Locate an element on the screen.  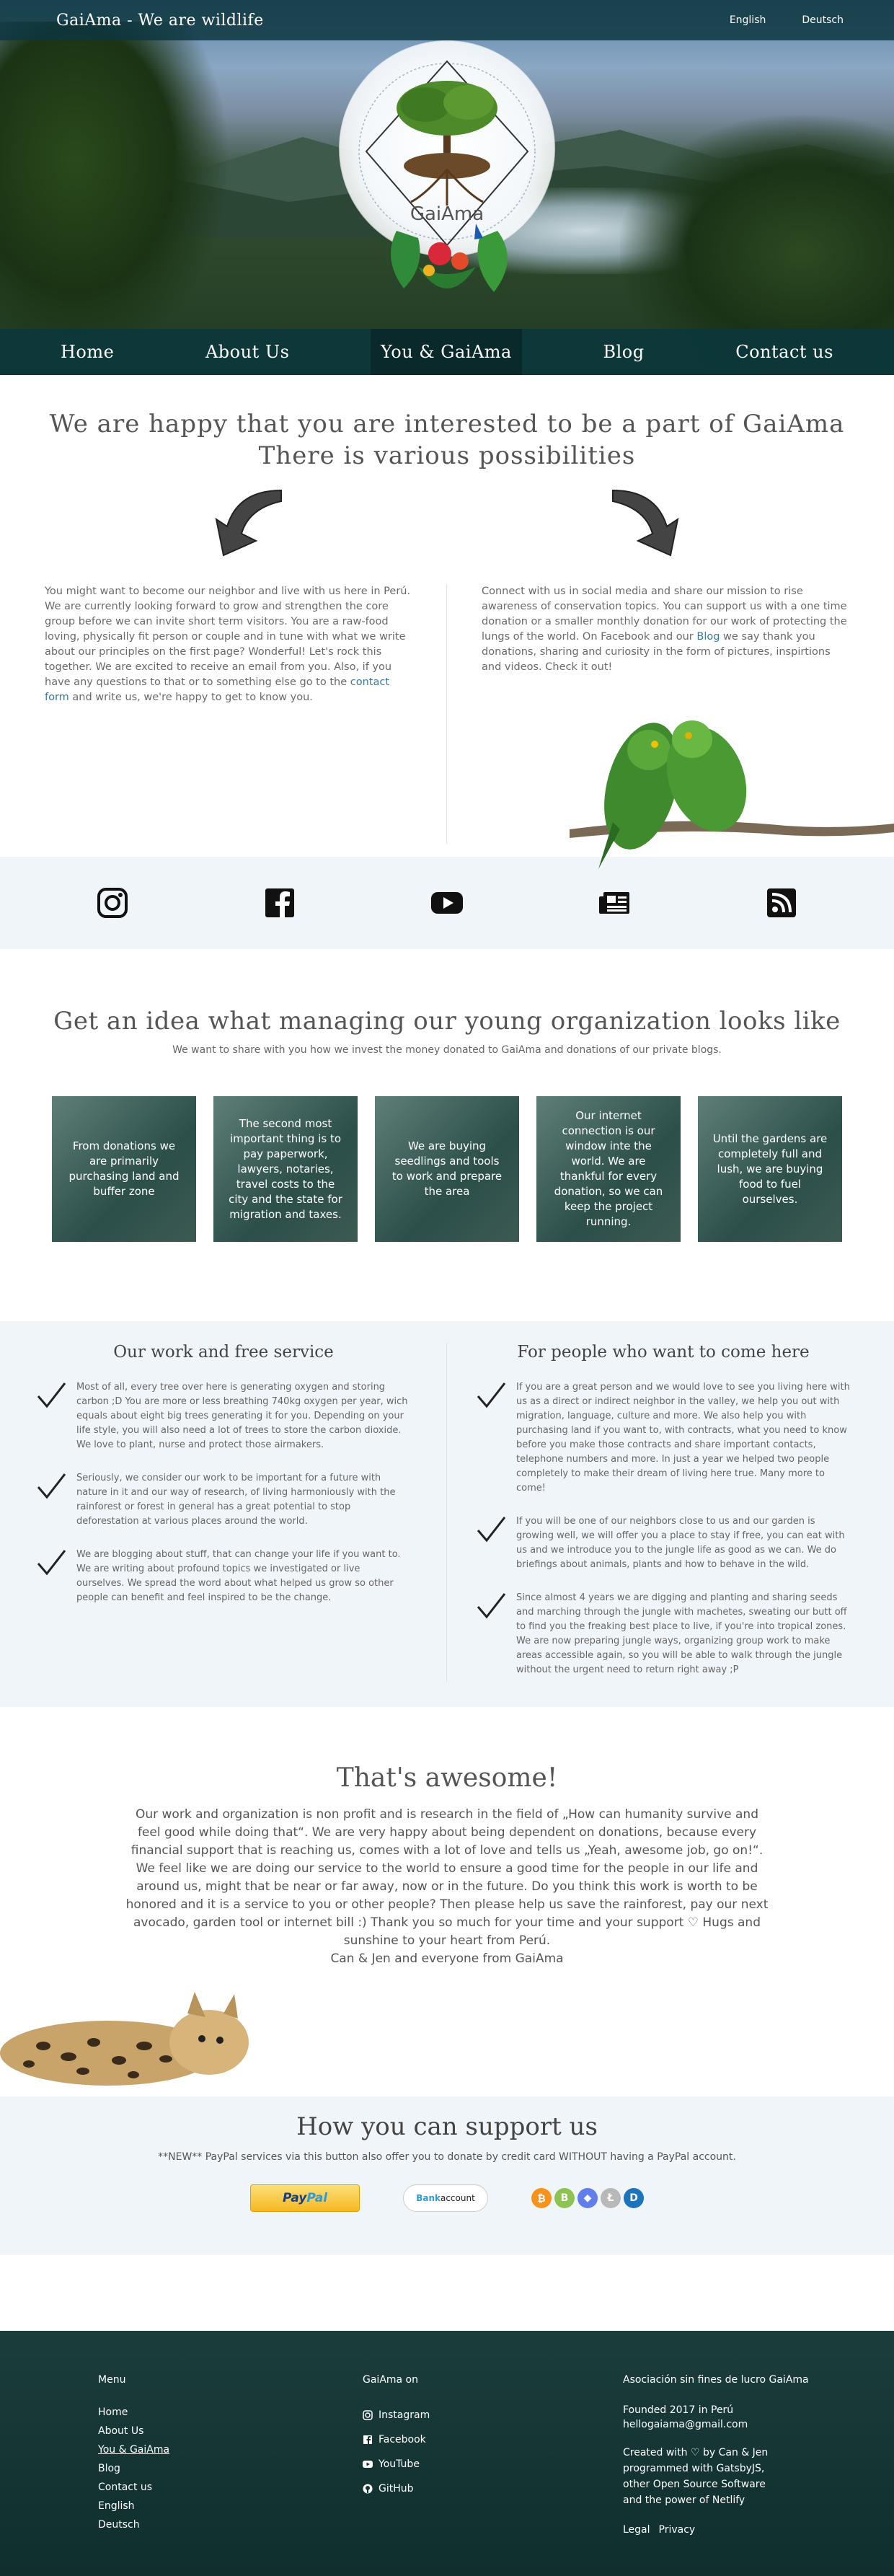
footer-facebook-link: Facebook is located at coordinates (396, 2439).